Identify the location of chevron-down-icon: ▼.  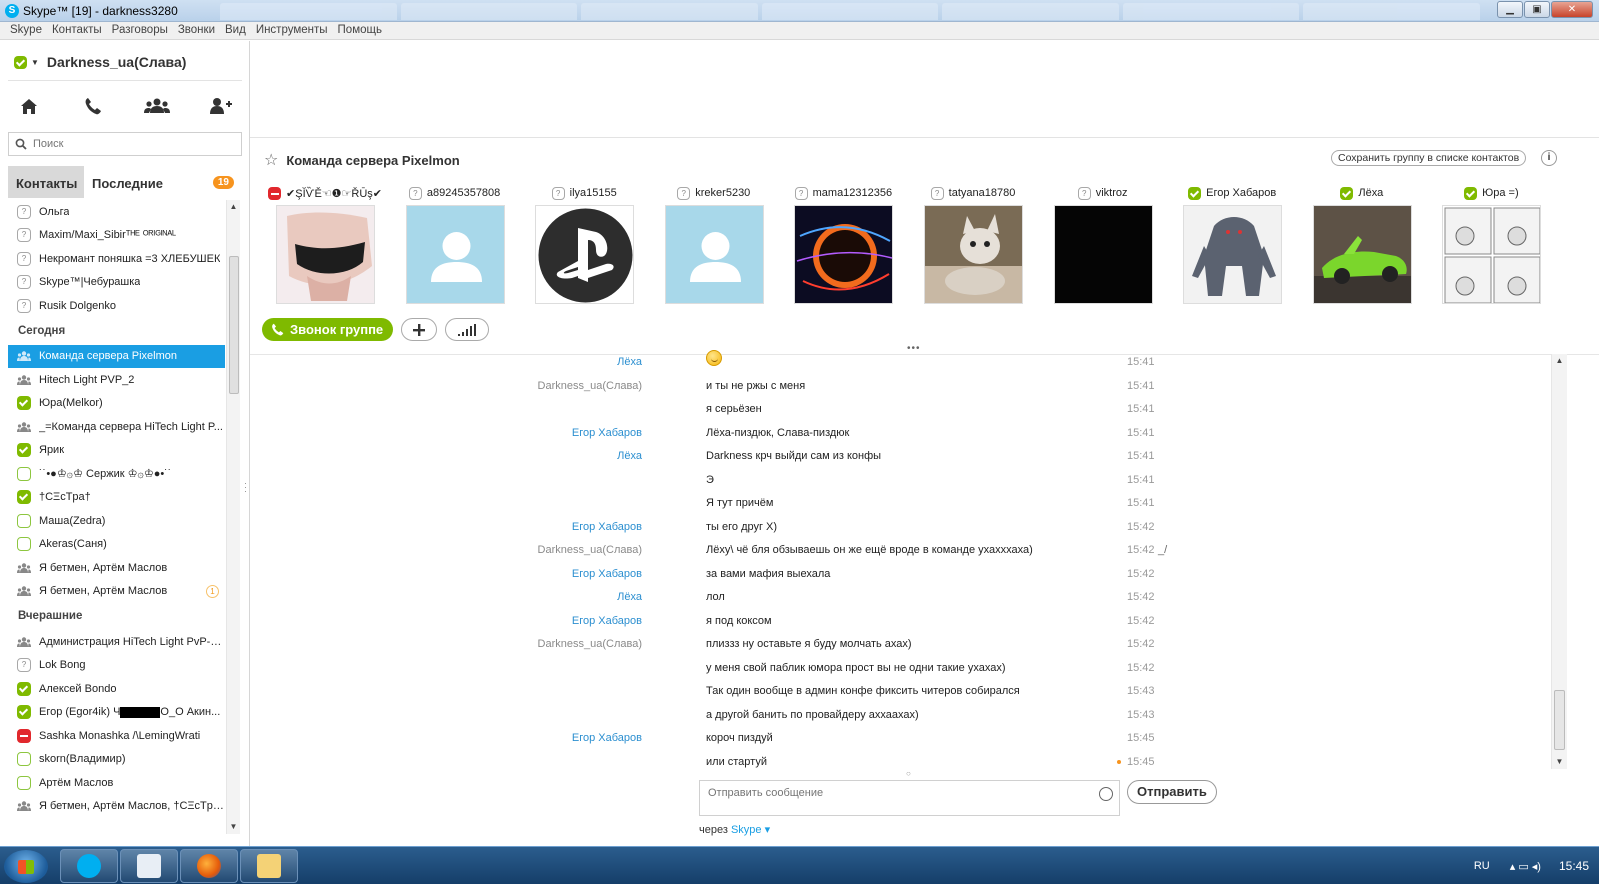
(35, 62).